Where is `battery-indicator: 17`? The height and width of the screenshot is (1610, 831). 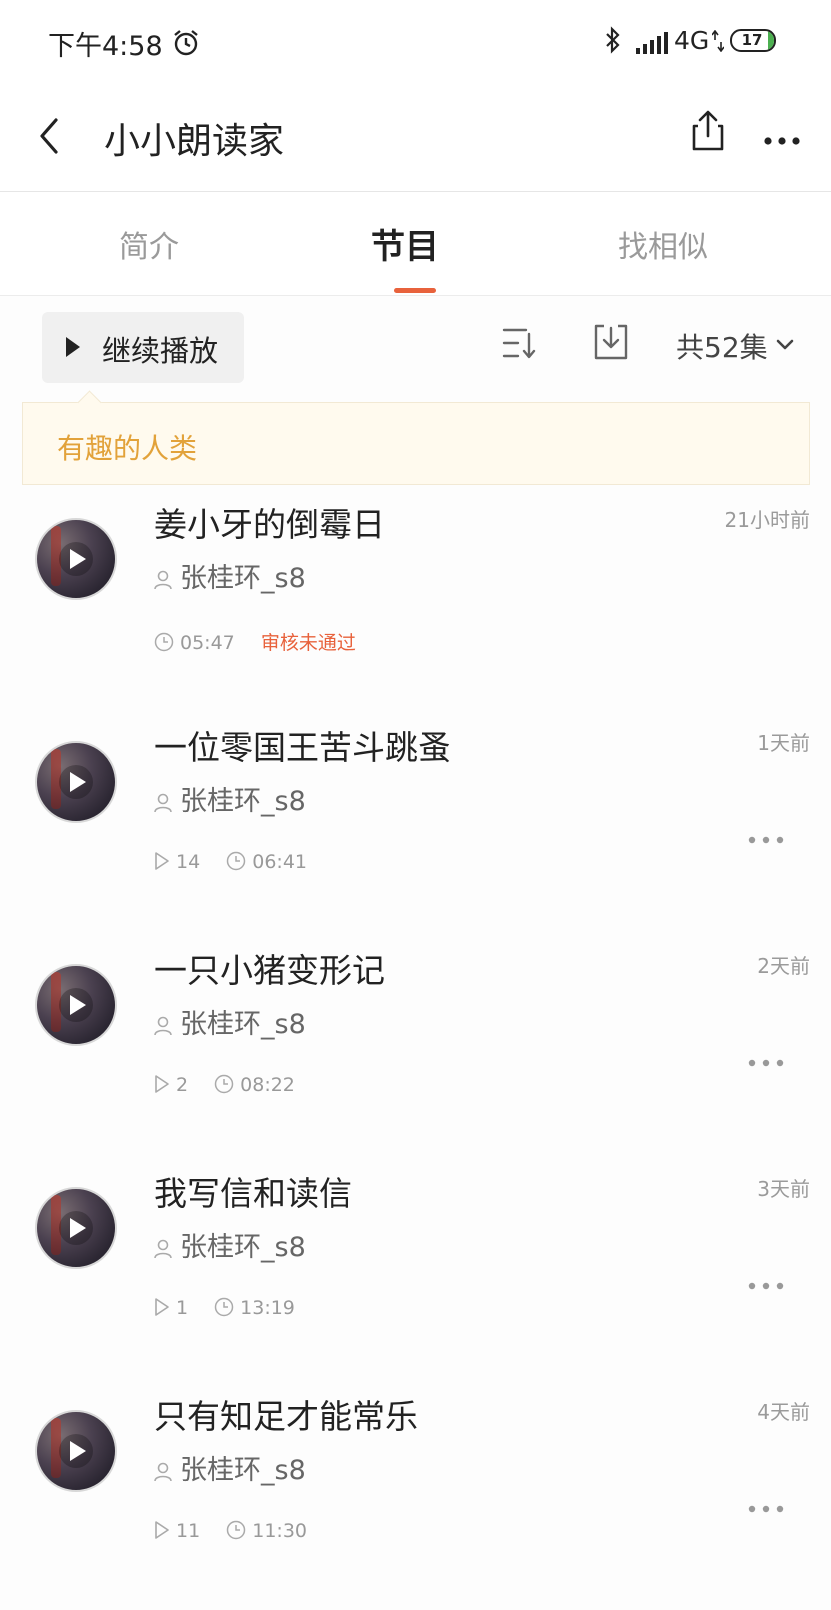 battery-indicator: 17 is located at coordinates (753, 40).